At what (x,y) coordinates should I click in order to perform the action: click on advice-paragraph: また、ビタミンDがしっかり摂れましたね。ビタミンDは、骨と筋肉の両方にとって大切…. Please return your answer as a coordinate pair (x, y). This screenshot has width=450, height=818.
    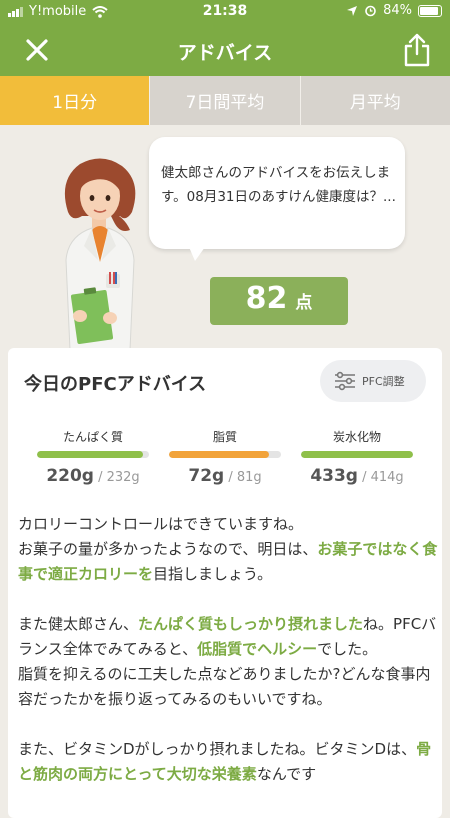
    Looking at the image, I should click on (225, 761).